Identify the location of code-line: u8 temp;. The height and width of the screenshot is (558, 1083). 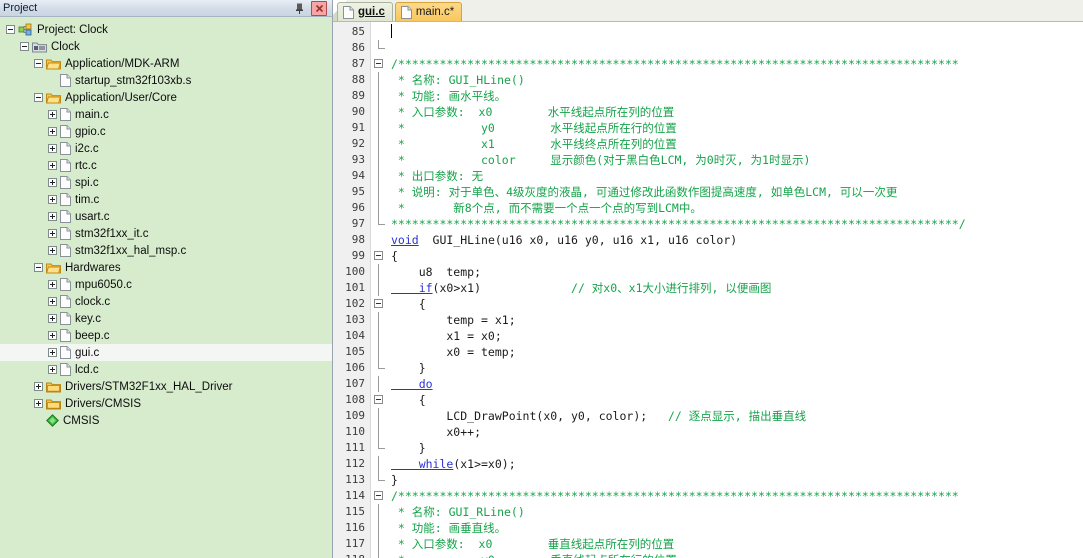
(736, 272).